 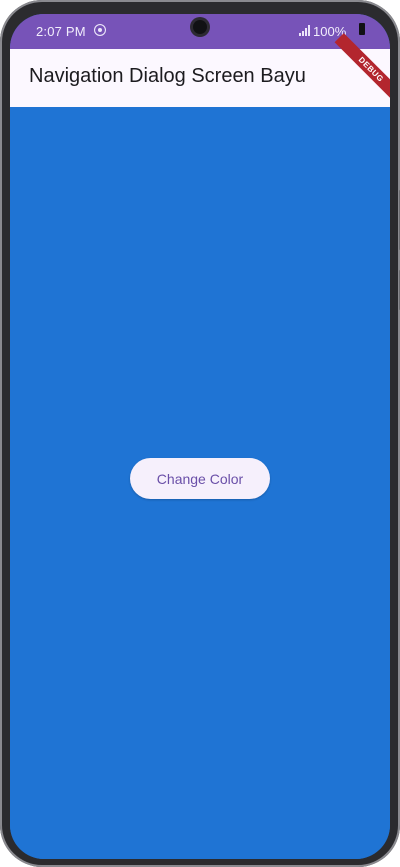 What do you see at coordinates (200, 478) in the screenshot?
I see `change-color-button: Change Color` at bounding box center [200, 478].